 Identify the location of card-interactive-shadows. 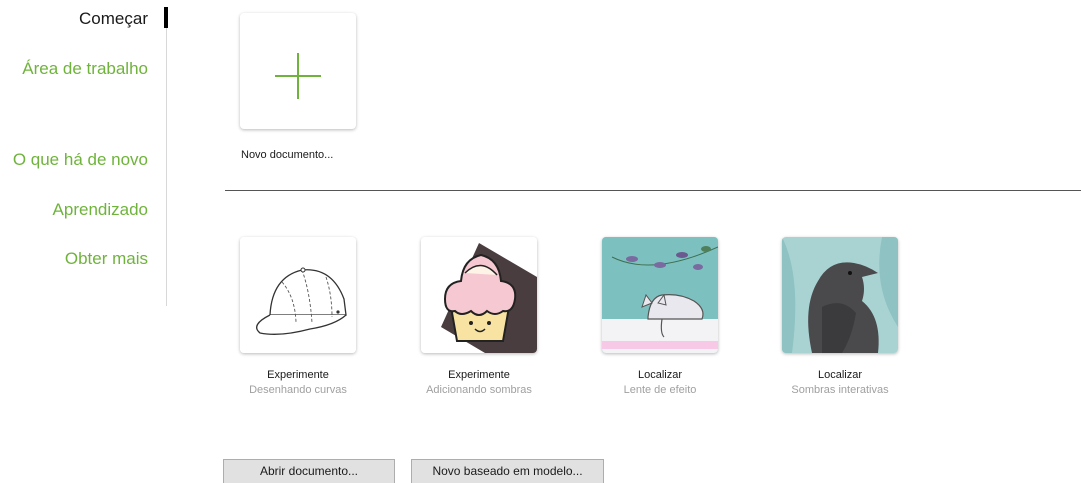
(840, 295).